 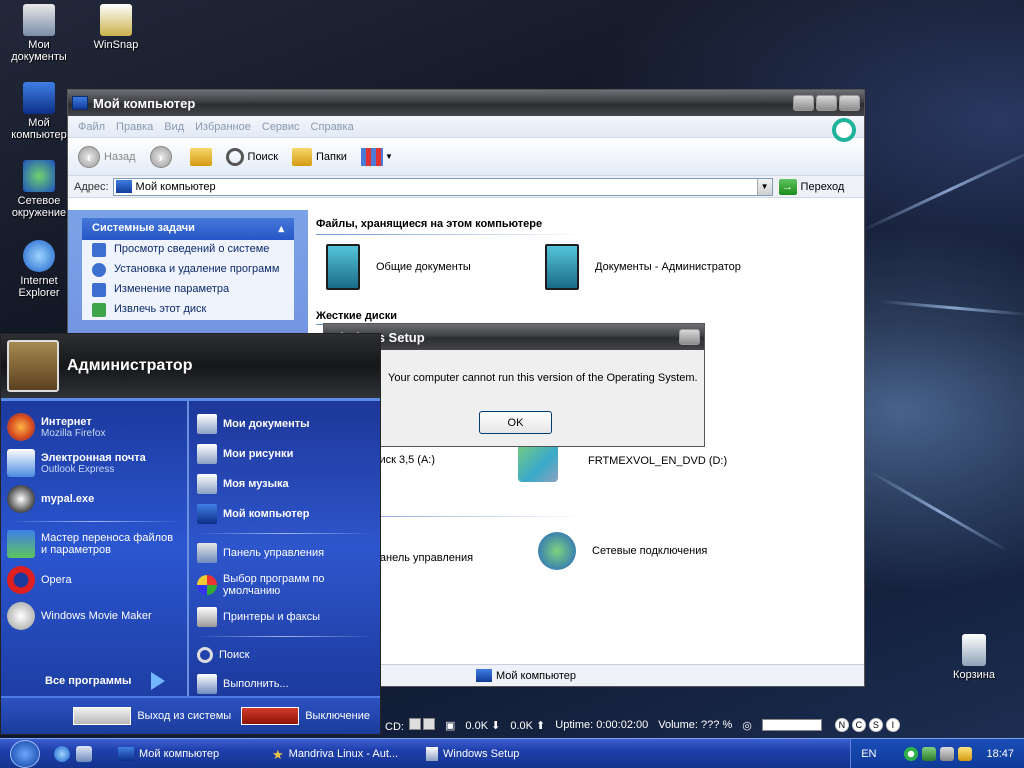 What do you see at coordinates (376, 156) in the screenshot?
I see `views-button: ▼` at bounding box center [376, 156].